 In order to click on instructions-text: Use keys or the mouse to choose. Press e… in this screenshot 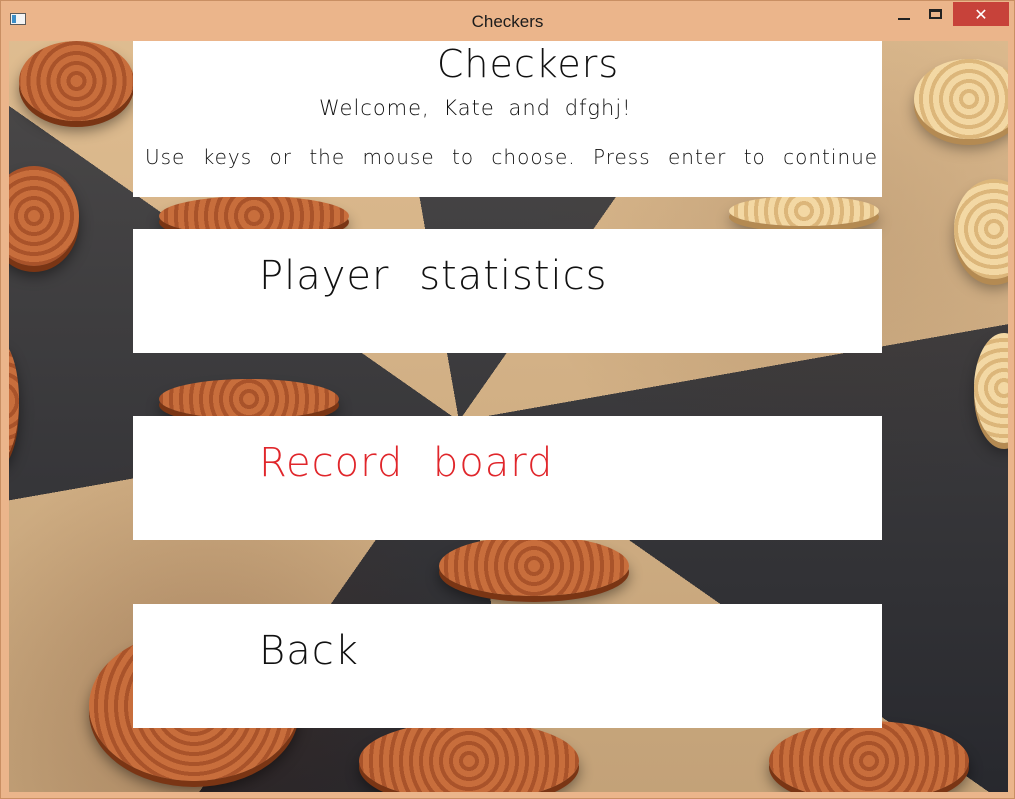, I will do `click(512, 157)`.